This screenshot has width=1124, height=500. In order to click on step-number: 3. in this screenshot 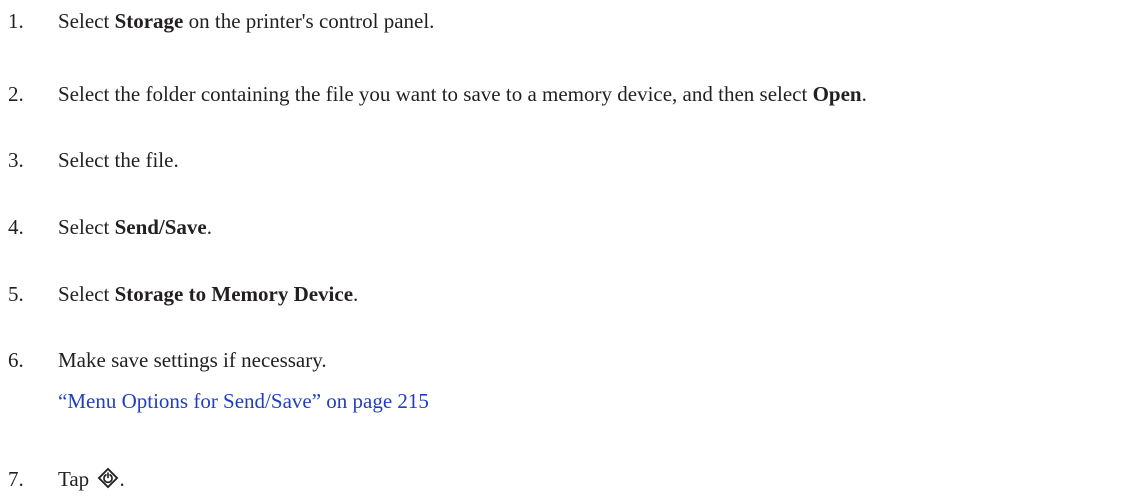, I will do `click(16, 160)`.